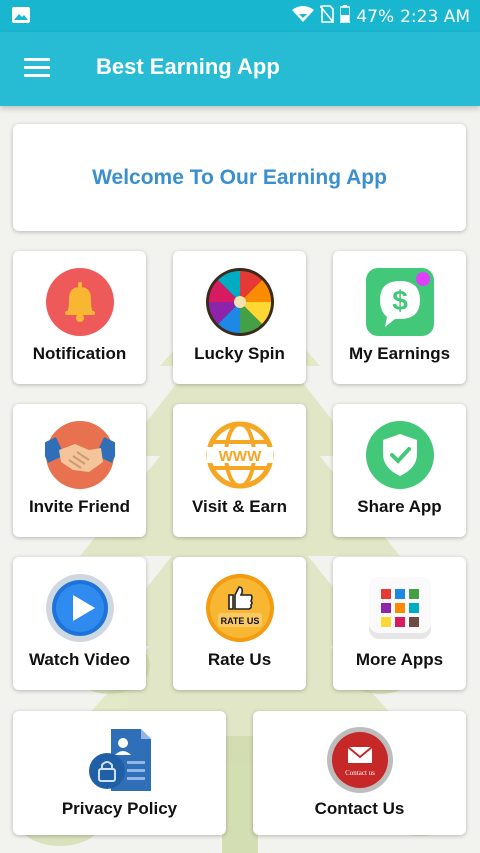  Describe the element at coordinates (79, 608) in the screenshot. I see `play-icon` at that location.